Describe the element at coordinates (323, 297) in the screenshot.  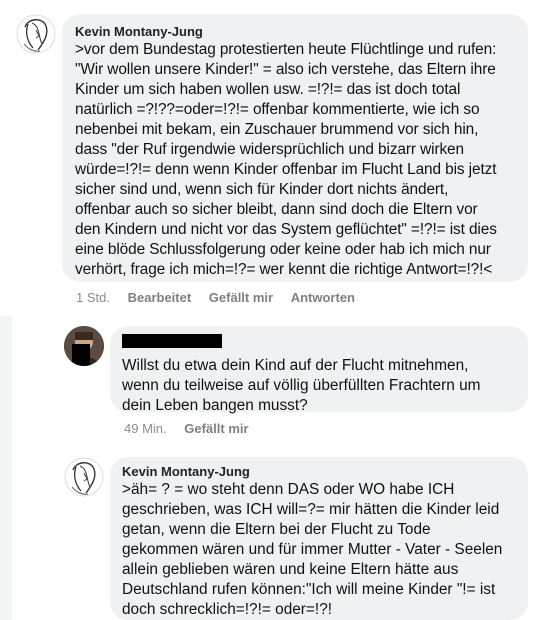
I see `reply-button: Antworten` at that location.